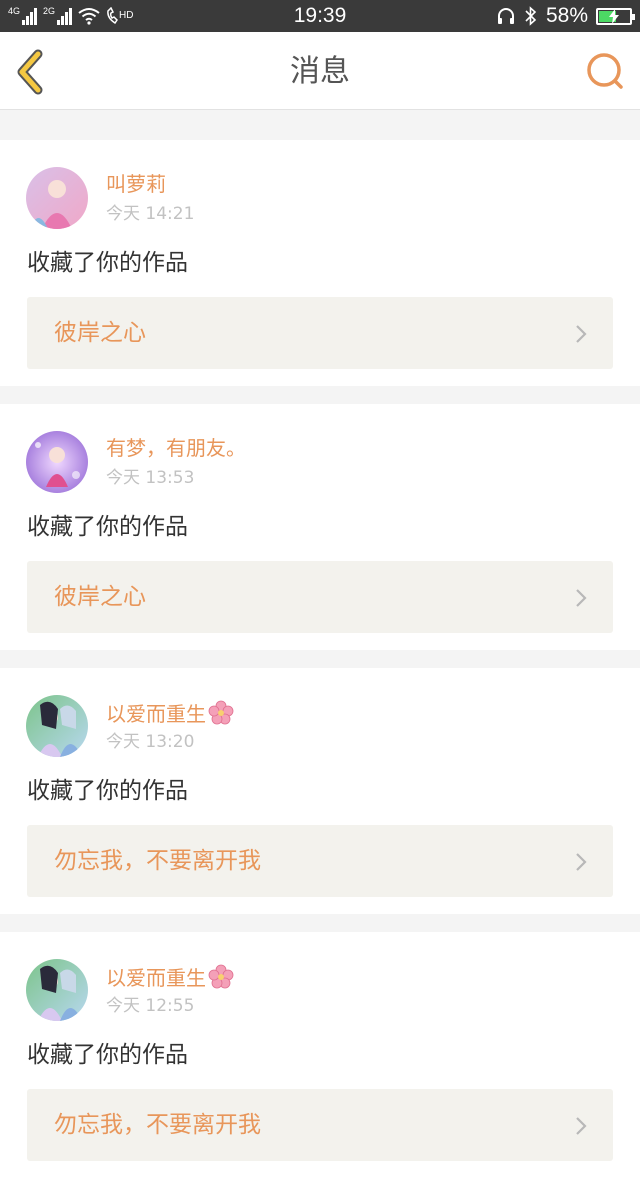 The height and width of the screenshot is (1178, 640). What do you see at coordinates (150, 742) in the screenshot?
I see `timestamp: 今天 13:20` at bounding box center [150, 742].